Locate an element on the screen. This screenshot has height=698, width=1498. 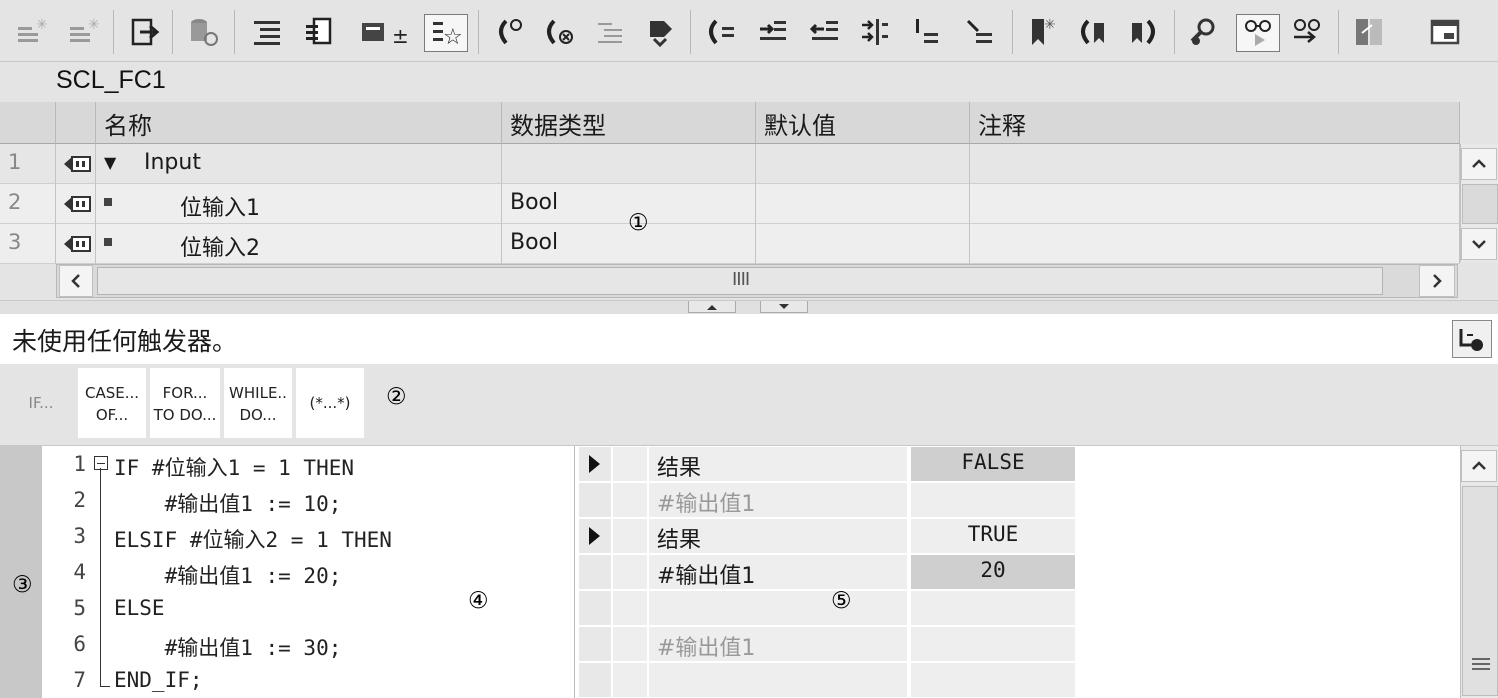
interface-horizontal-scrollbar: IIII is located at coordinates (757, 281).